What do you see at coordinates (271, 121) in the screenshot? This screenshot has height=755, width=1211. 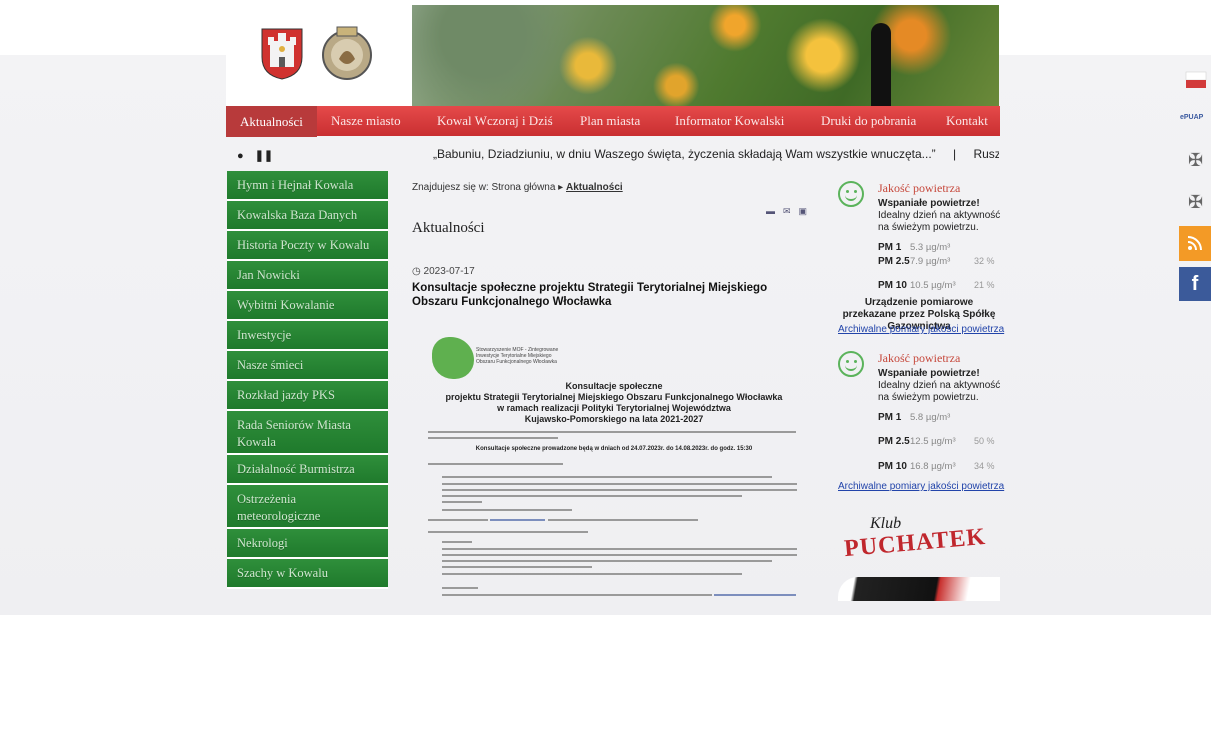 I see `nav-aktualnosci: Aktualności` at bounding box center [271, 121].